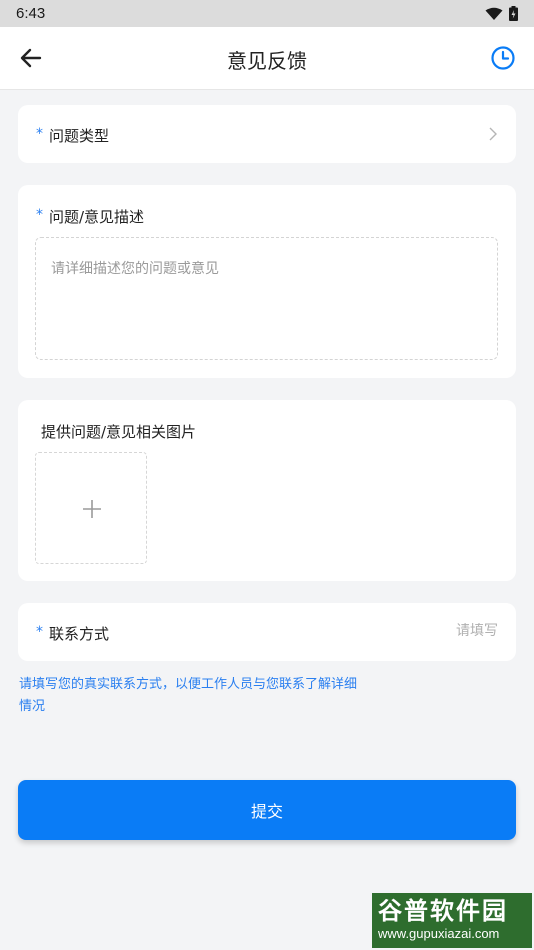 Image resolution: width=534 pixels, height=950 pixels. I want to click on chevron-right-icon, so click(493, 134).